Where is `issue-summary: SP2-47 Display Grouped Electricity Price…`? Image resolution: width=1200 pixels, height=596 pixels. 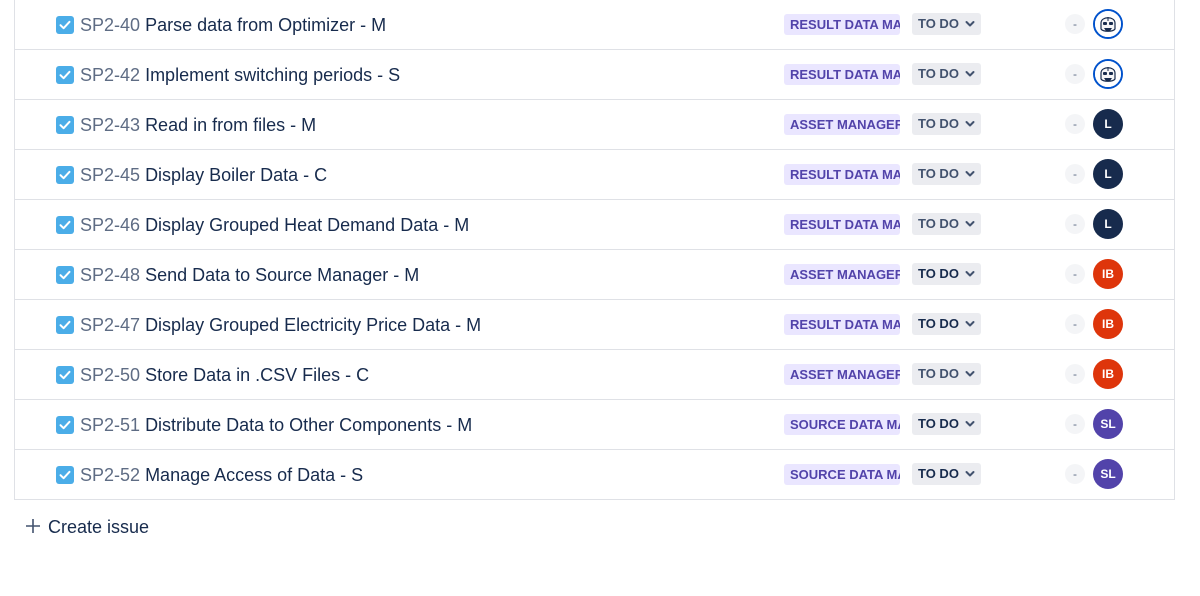 issue-summary: SP2-47 Display Grouped Electricity Price… is located at coordinates (280, 325).